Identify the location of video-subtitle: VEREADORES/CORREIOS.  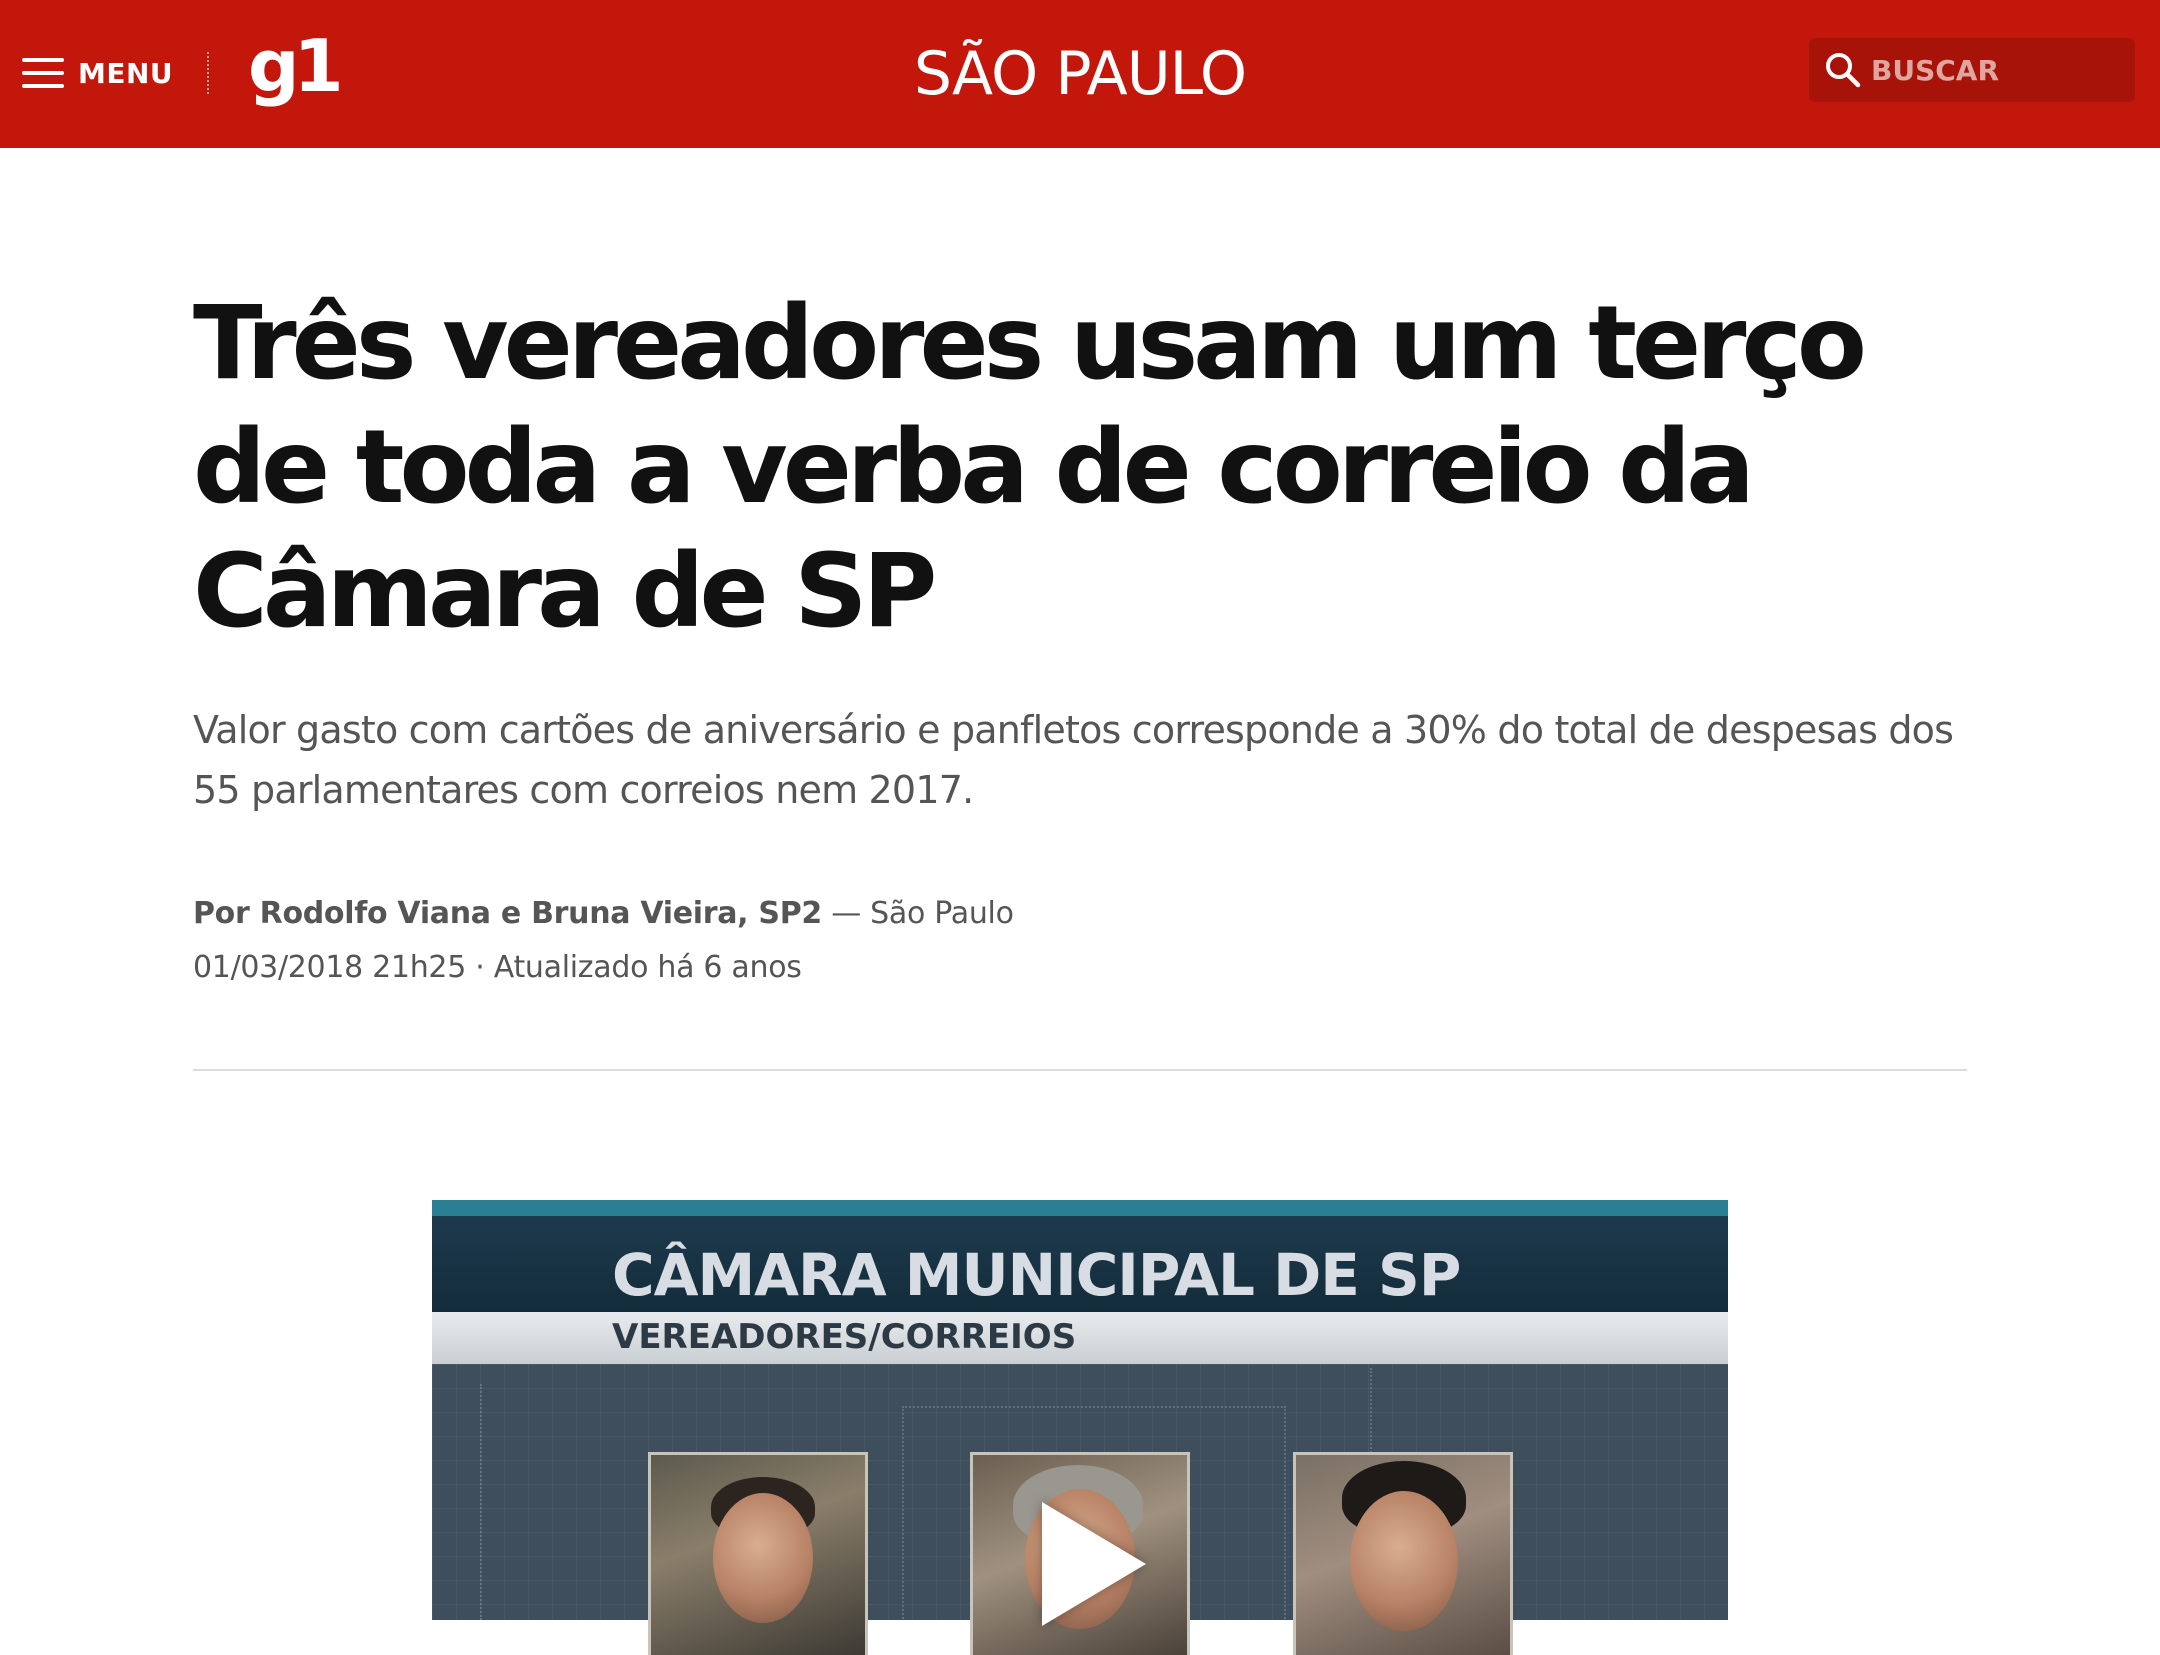
(844, 1337).